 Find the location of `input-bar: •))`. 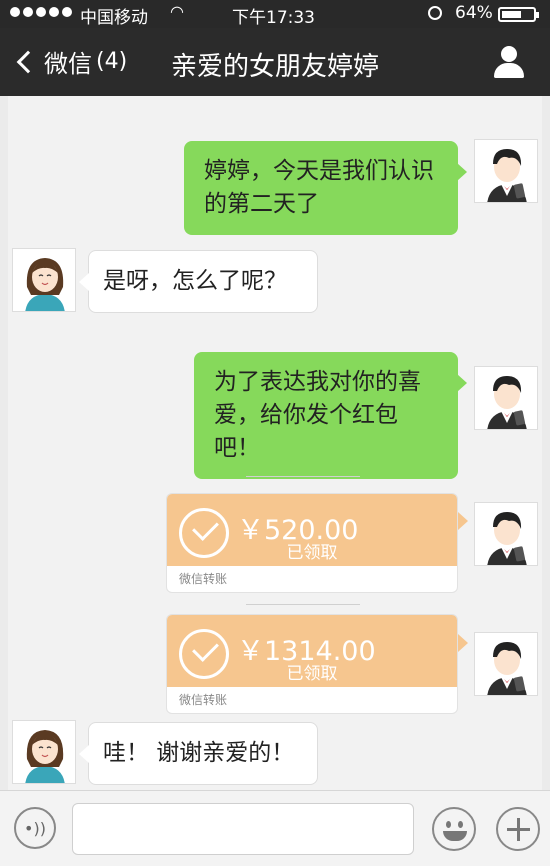

input-bar: •)) is located at coordinates (275, 828).